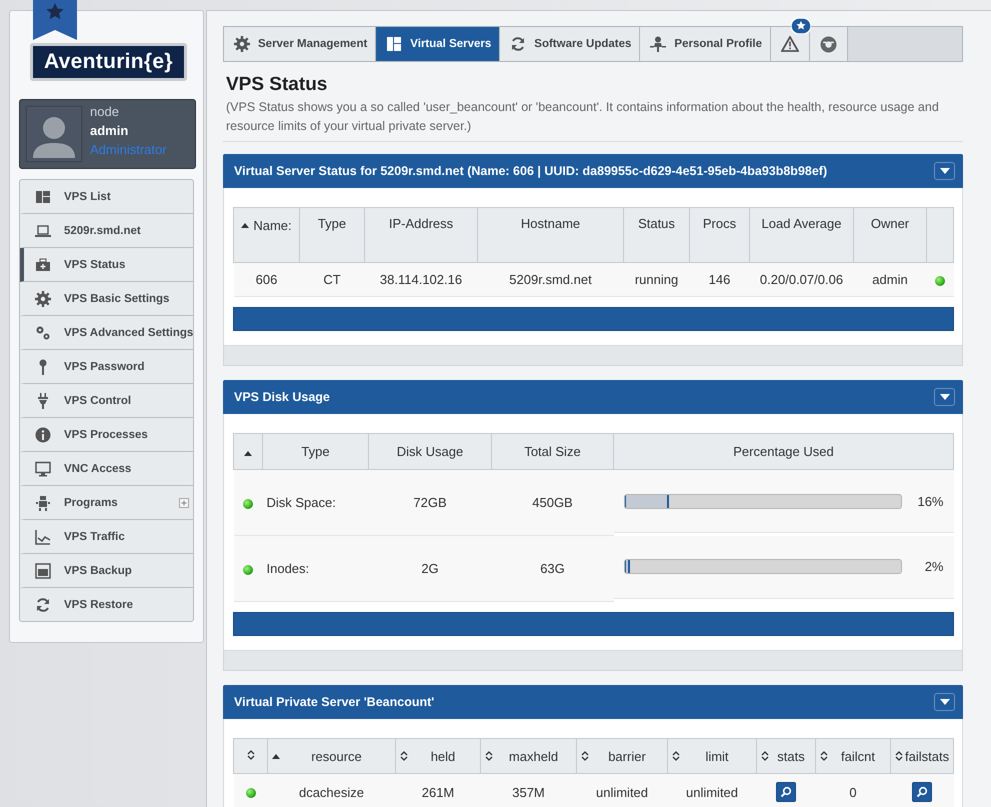 This screenshot has height=807, width=991. I want to click on column-header: Total Size, so click(553, 452).